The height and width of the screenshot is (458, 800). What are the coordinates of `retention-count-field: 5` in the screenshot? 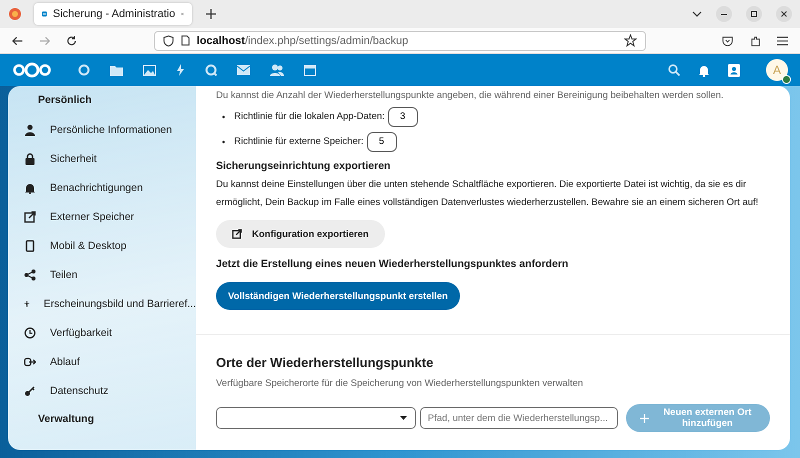 It's located at (381, 142).